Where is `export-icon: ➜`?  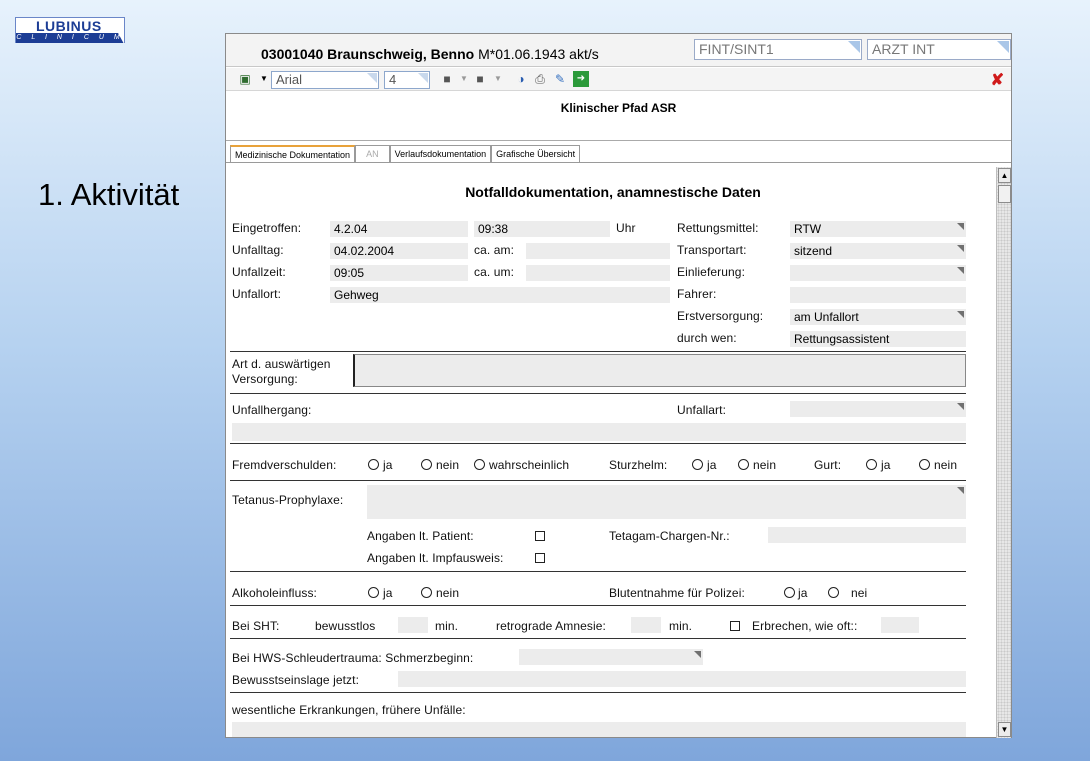 export-icon: ➜ is located at coordinates (581, 79).